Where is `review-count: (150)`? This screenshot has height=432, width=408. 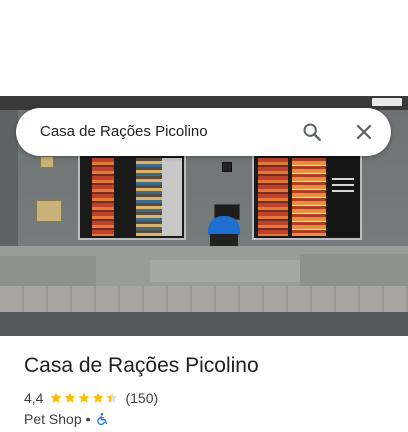
review-count: (150) is located at coordinates (141, 398).